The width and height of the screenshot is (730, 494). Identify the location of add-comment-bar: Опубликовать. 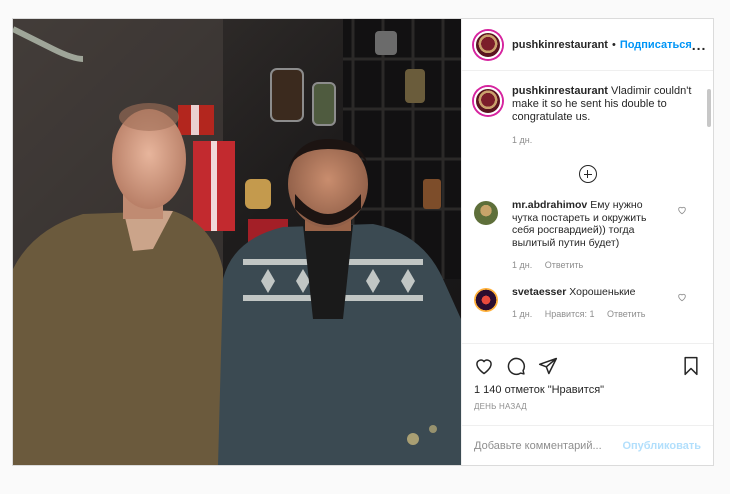
(587, 445).